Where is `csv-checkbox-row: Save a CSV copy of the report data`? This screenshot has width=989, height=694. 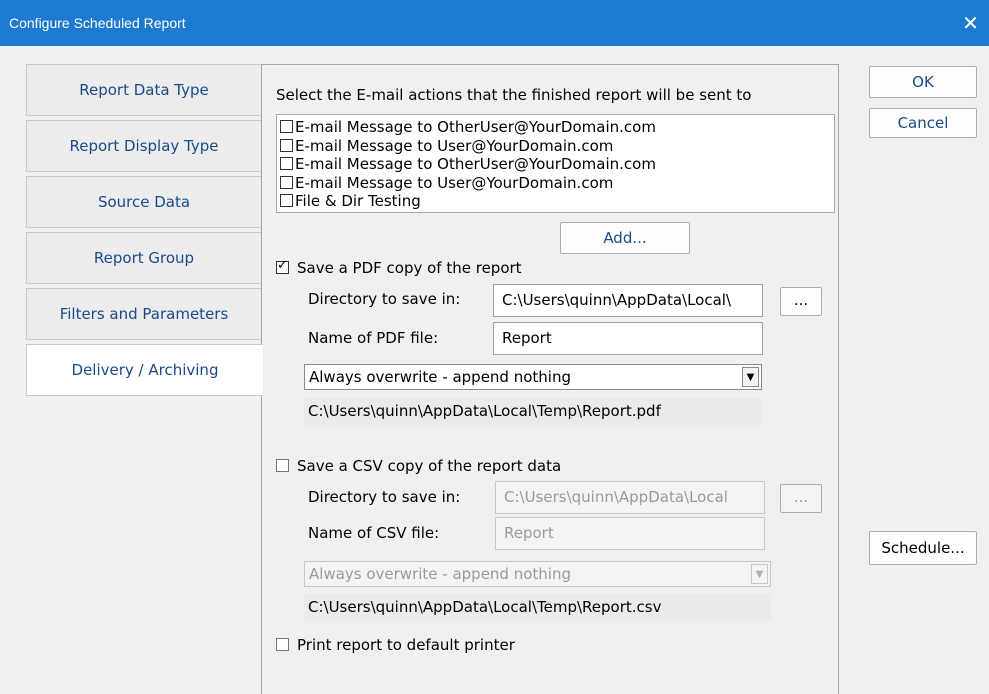
csv-checkbox-row: Save a CSV copy of the report data is located at coordinates (418, 466).